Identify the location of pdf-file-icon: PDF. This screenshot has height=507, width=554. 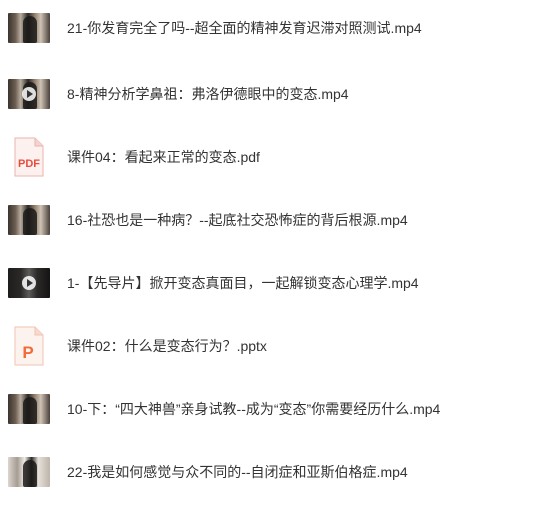
(29, 157).